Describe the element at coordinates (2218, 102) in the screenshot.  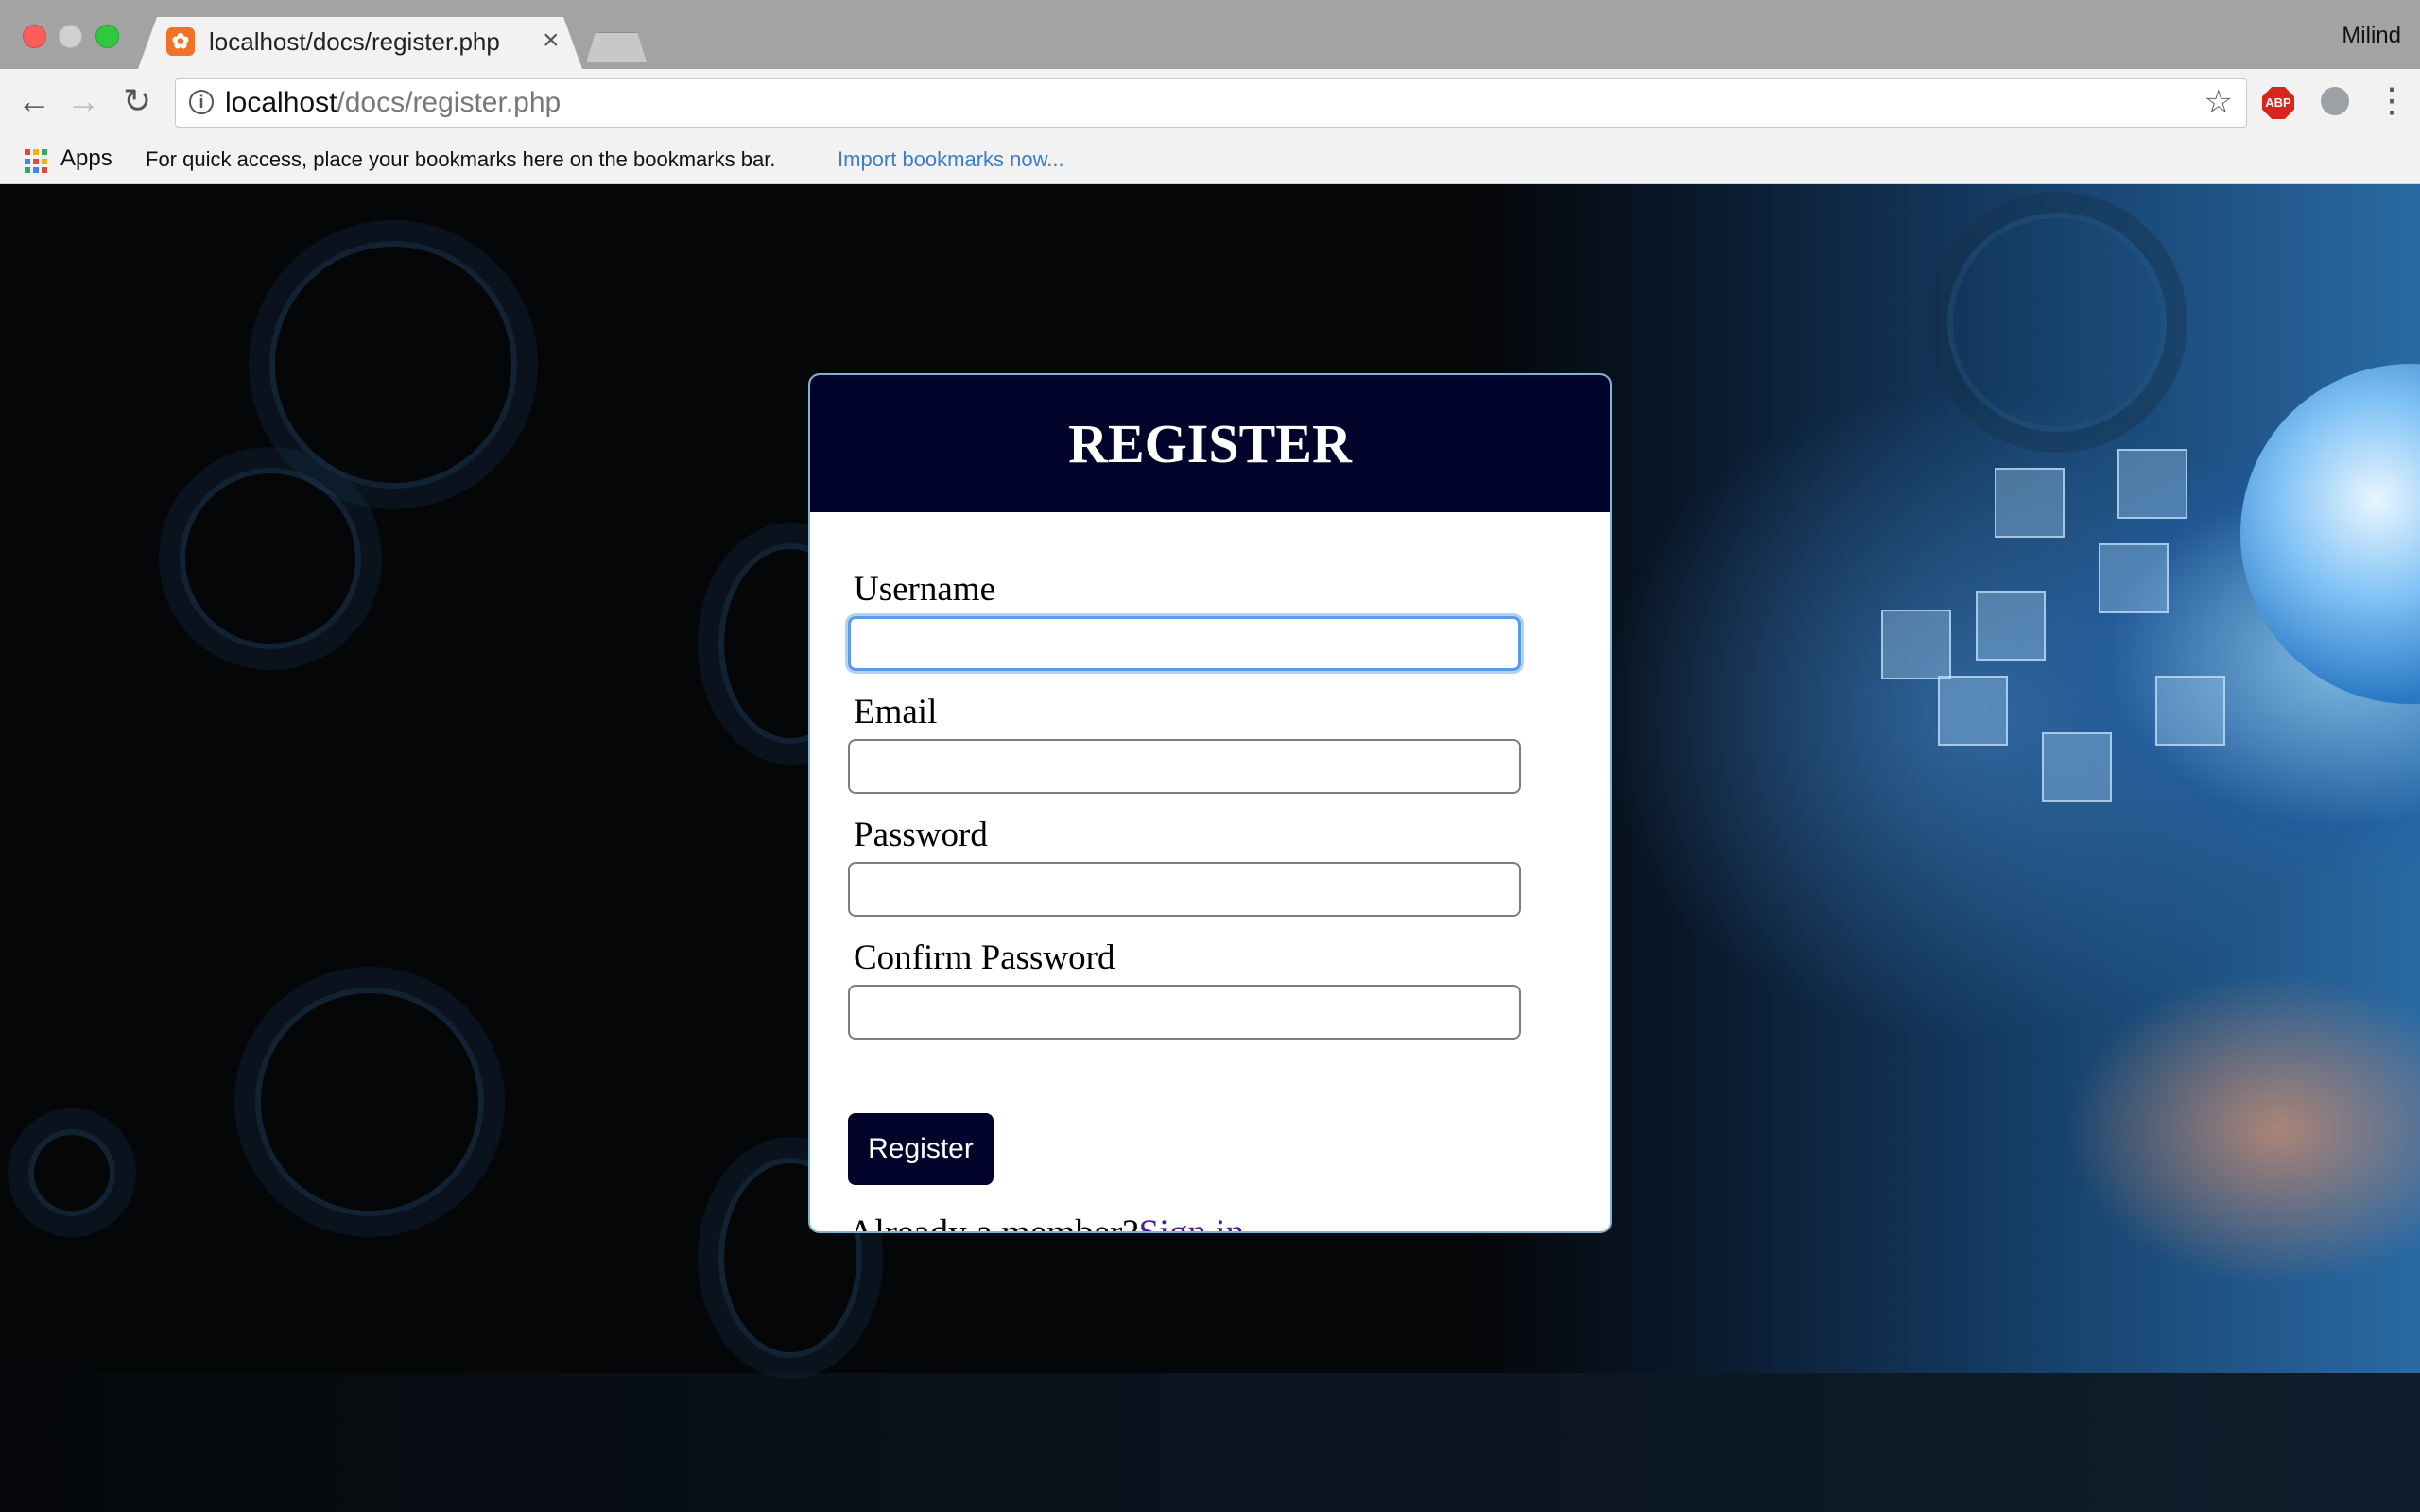
I see `bookmark-star-icon: ☆` at that location.